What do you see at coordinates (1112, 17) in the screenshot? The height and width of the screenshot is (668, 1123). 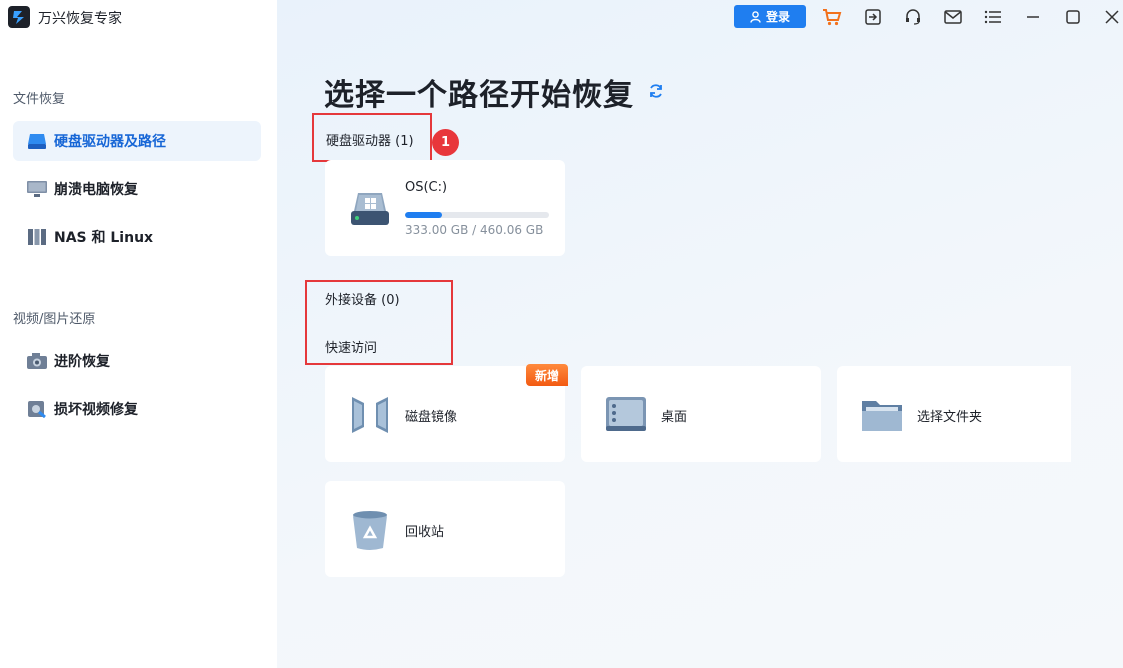 I see `close-icon` at bounding box center [1112, 17].